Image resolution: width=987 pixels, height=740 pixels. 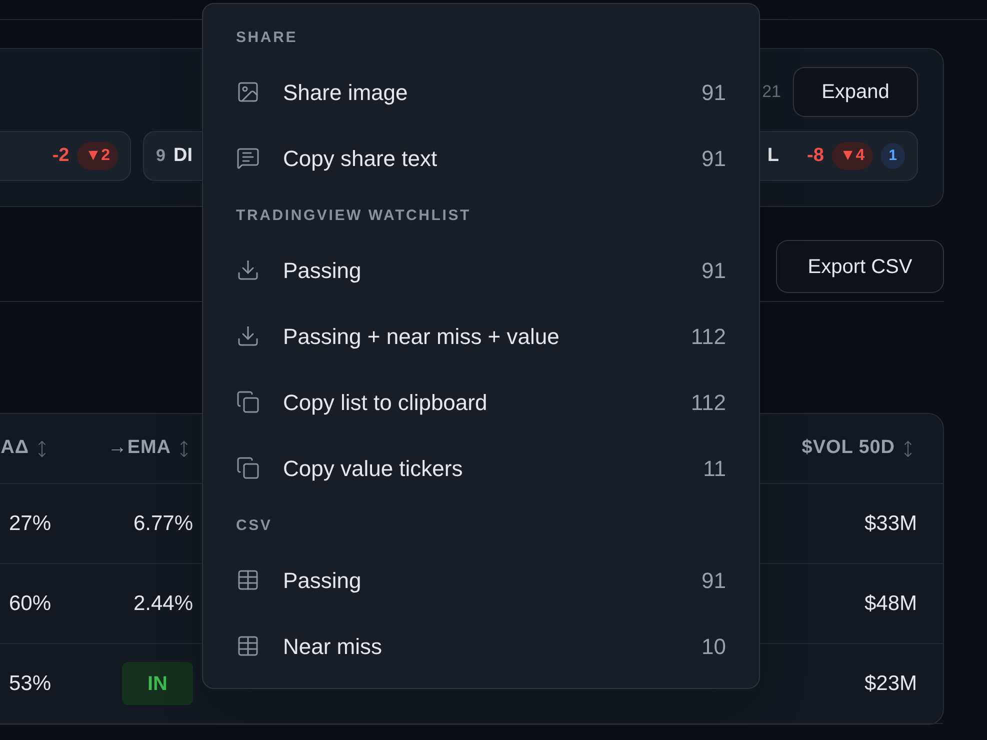 I want to click on count-text: 21, so click(x=771, y=92).